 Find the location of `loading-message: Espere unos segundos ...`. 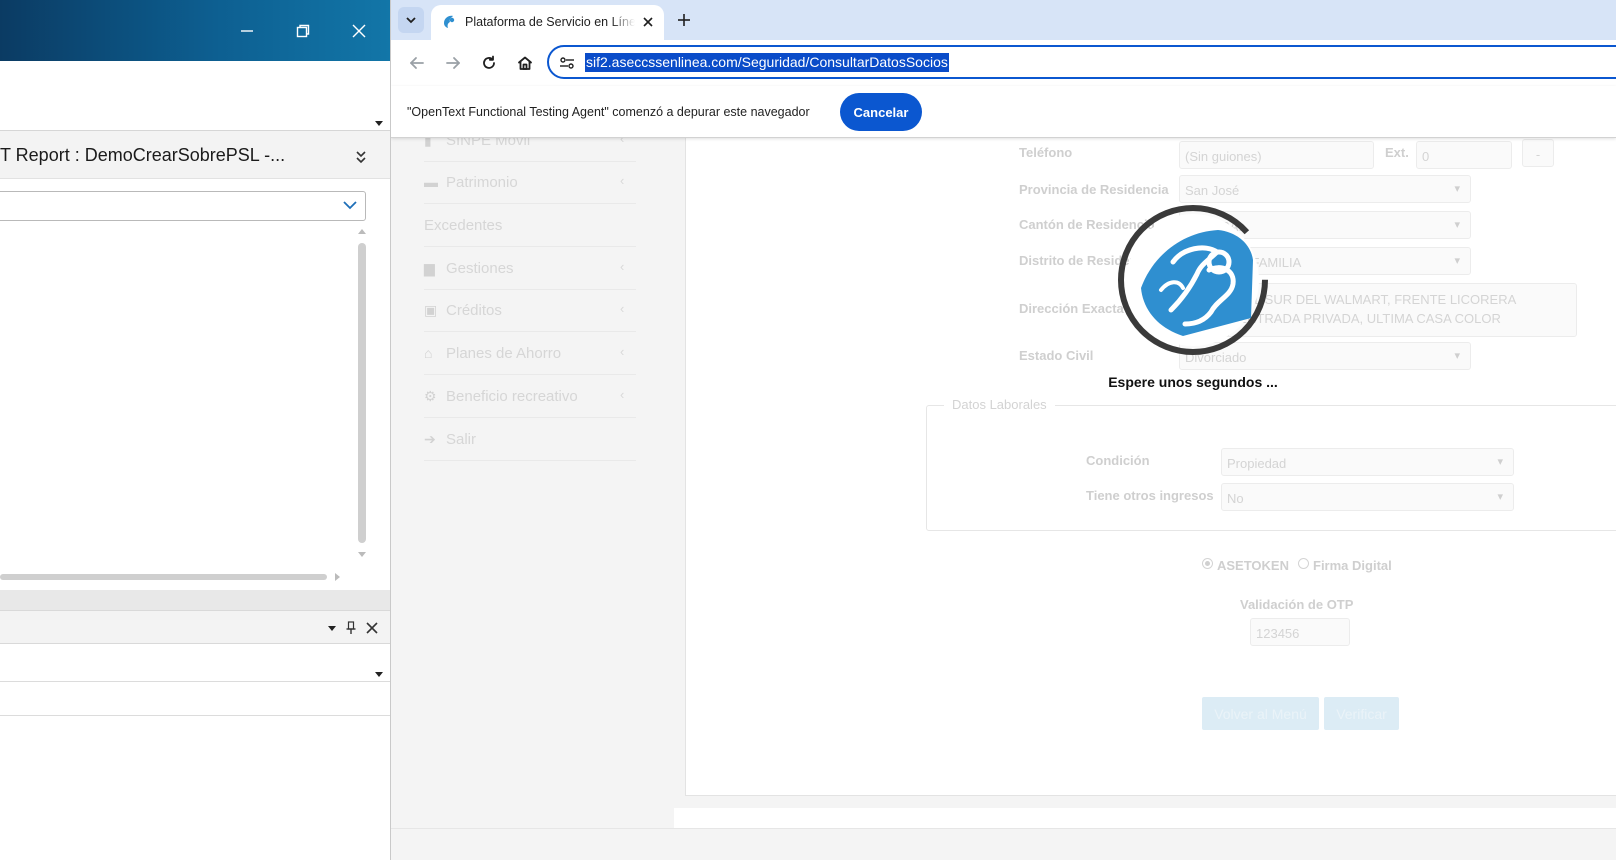

loading-message: Espere unos segundos ... is located at coordinates (1193, 382).